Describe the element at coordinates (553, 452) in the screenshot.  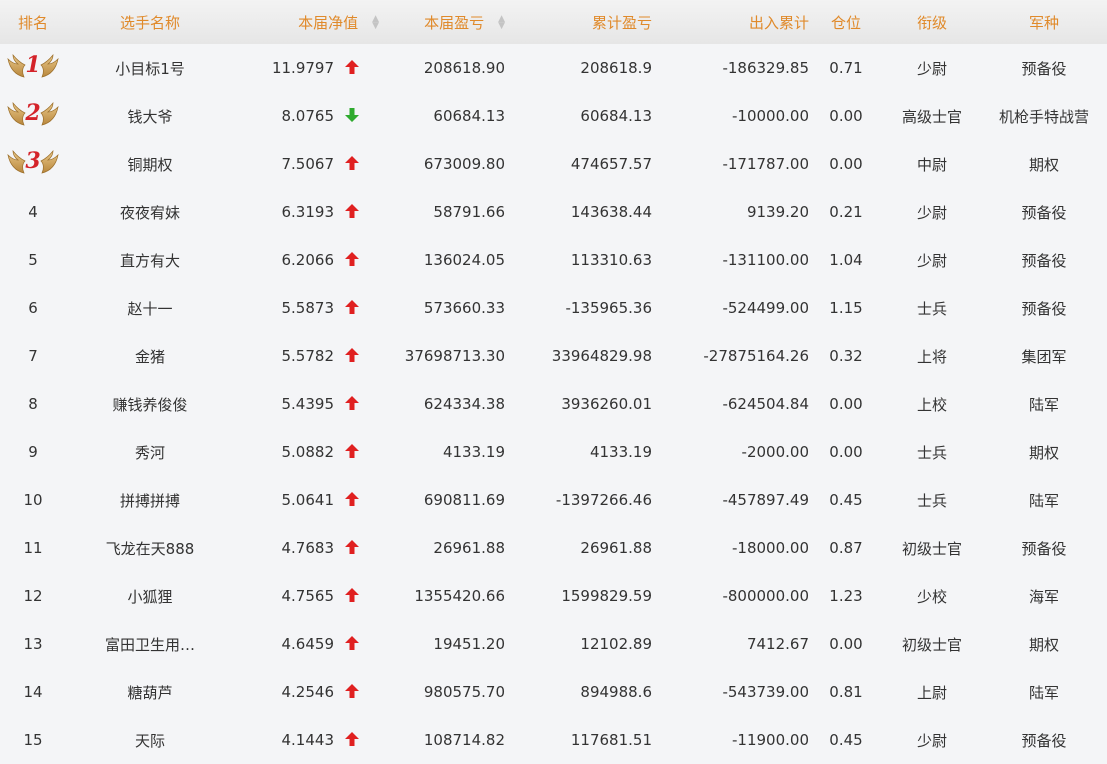
I see `table-row: 9 秀河 5.0882 4133.19 4133.19 -2000.00 0.00 士兵 期权` at that location.